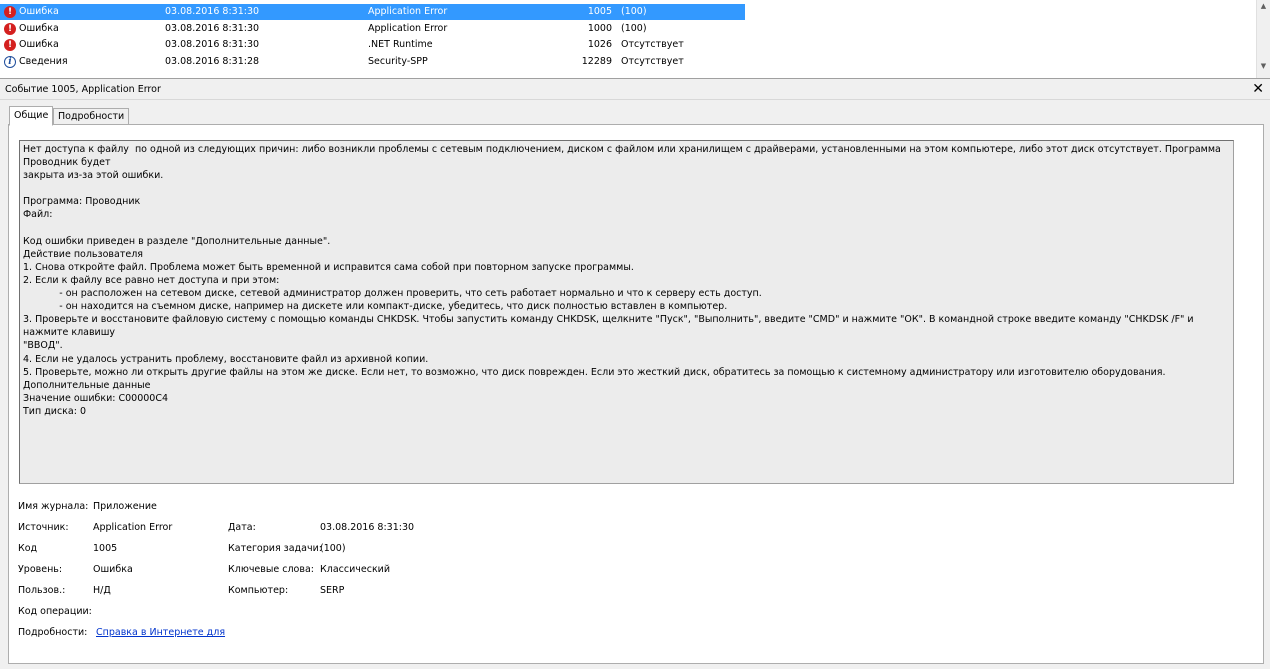 Image resolution: width=1270 pixels, height=669 pixels. Describe the element at coordinates (105, 548) in the screenshot. I see `event-code-value: 1005` at that location.